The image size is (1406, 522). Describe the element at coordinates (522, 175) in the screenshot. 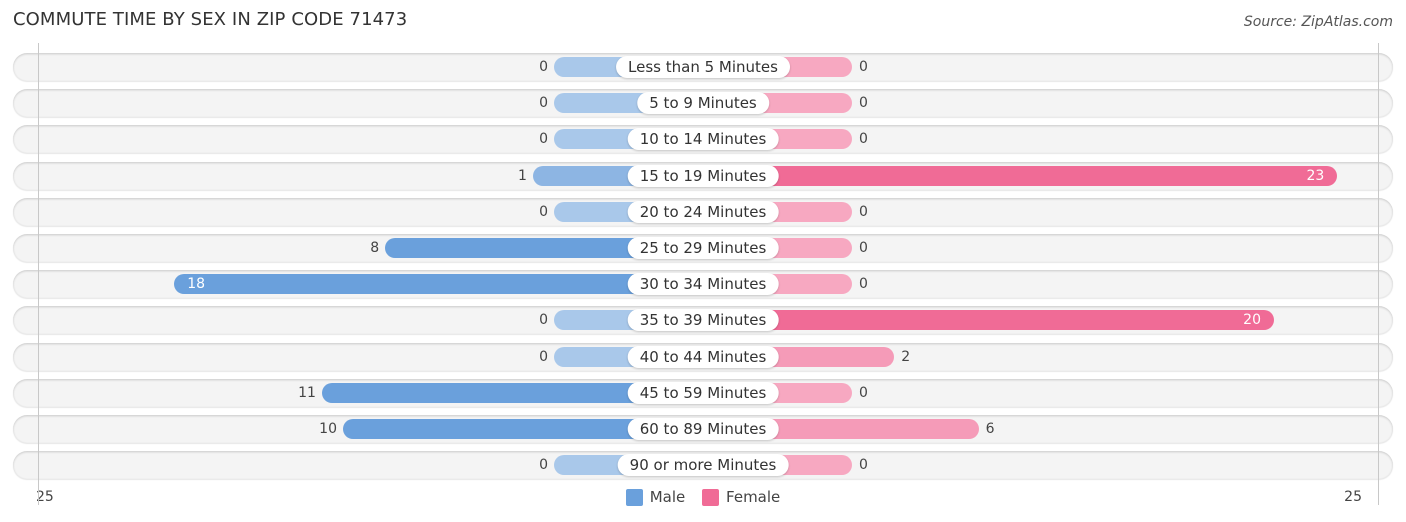

I see `value-label-male: 1` at that location.